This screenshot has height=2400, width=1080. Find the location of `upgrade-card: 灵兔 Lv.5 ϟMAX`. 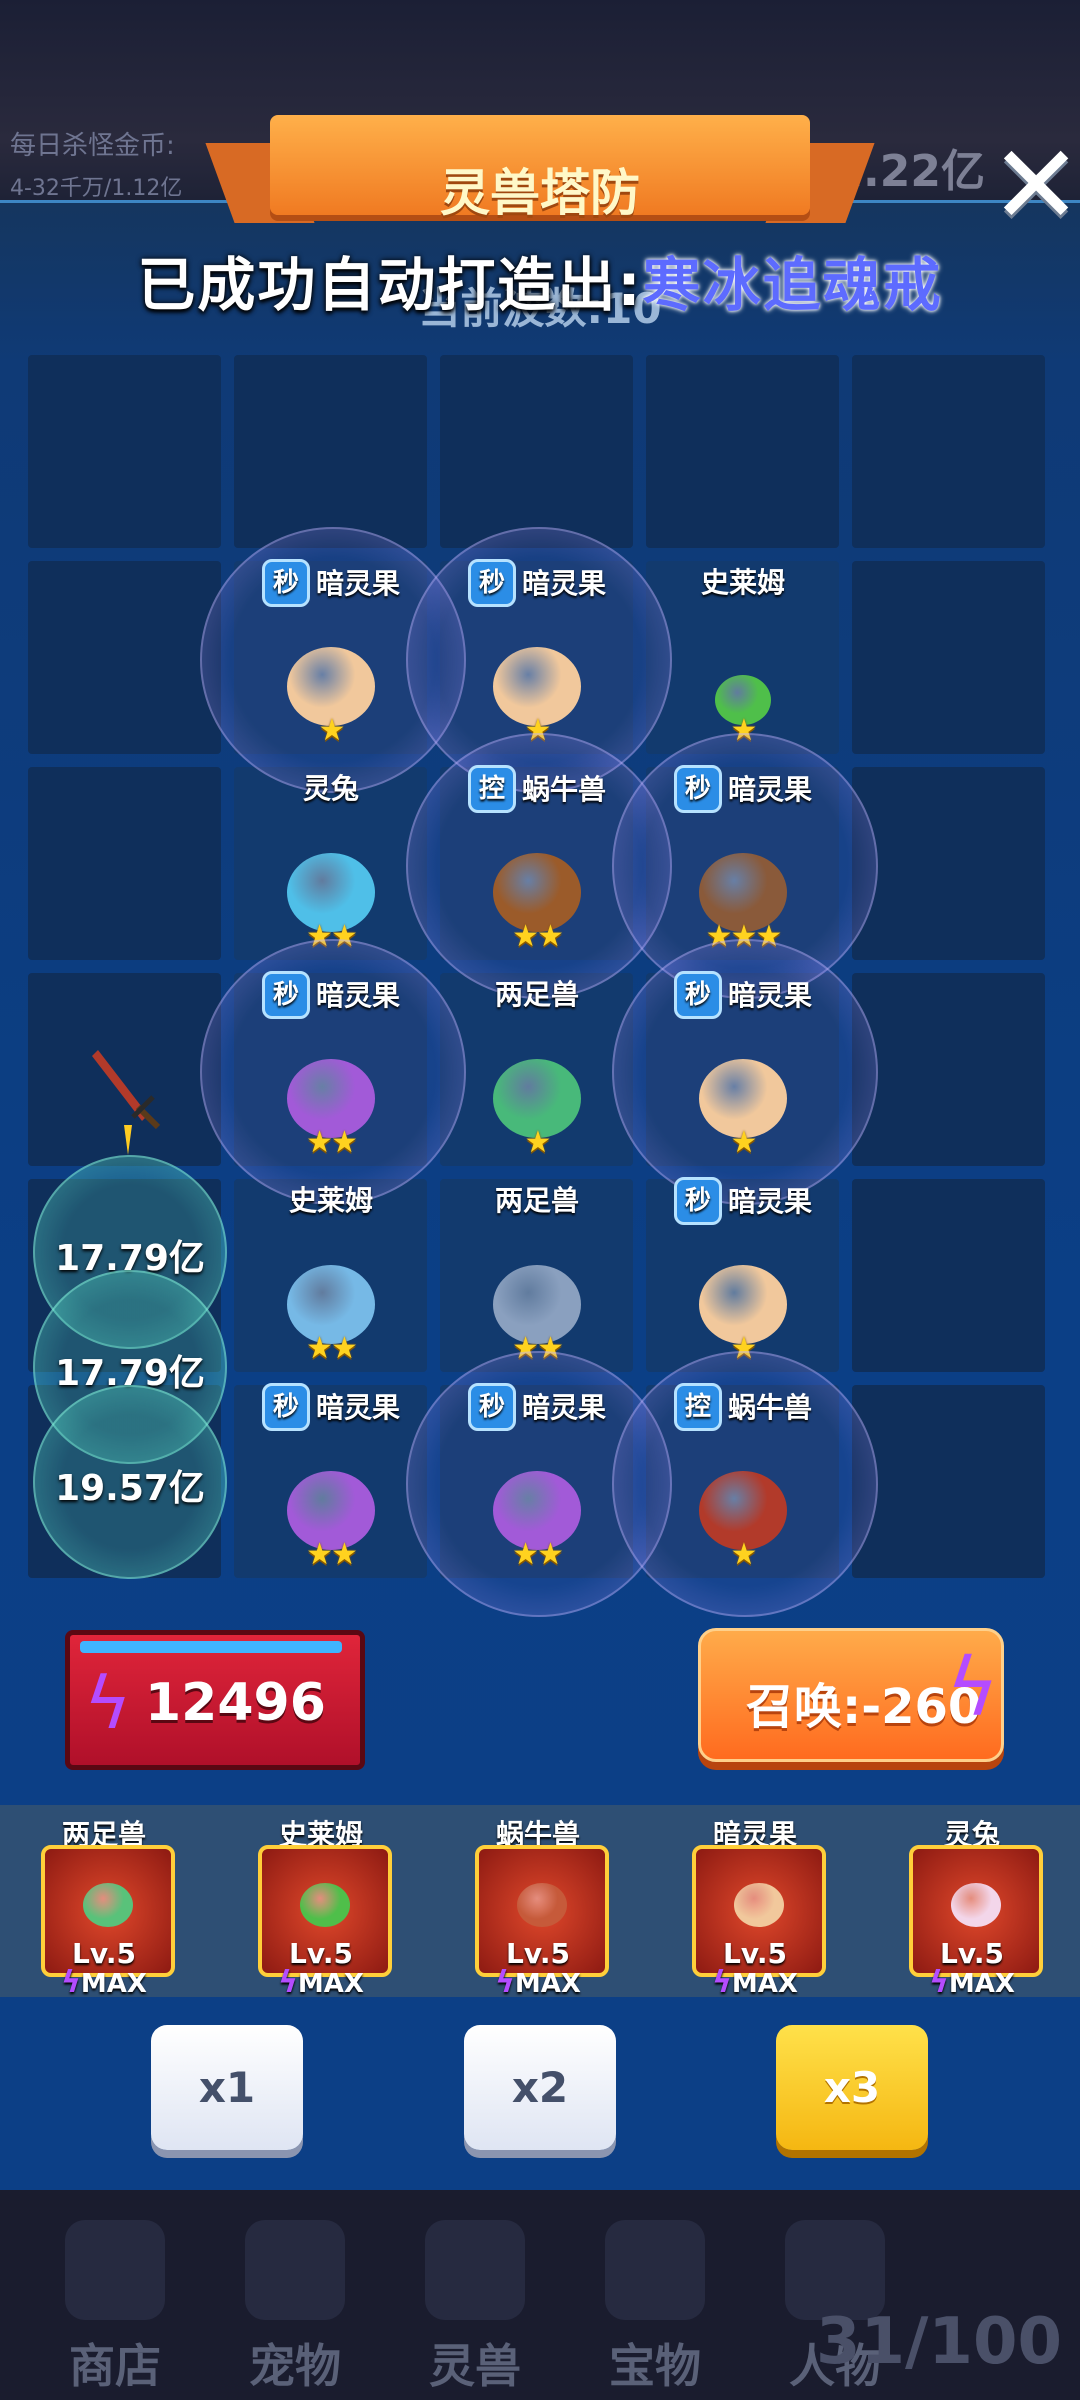

upgrade-card: 灵兔 Lv.5 ϟMAX is located at coordinates (972, 1902).